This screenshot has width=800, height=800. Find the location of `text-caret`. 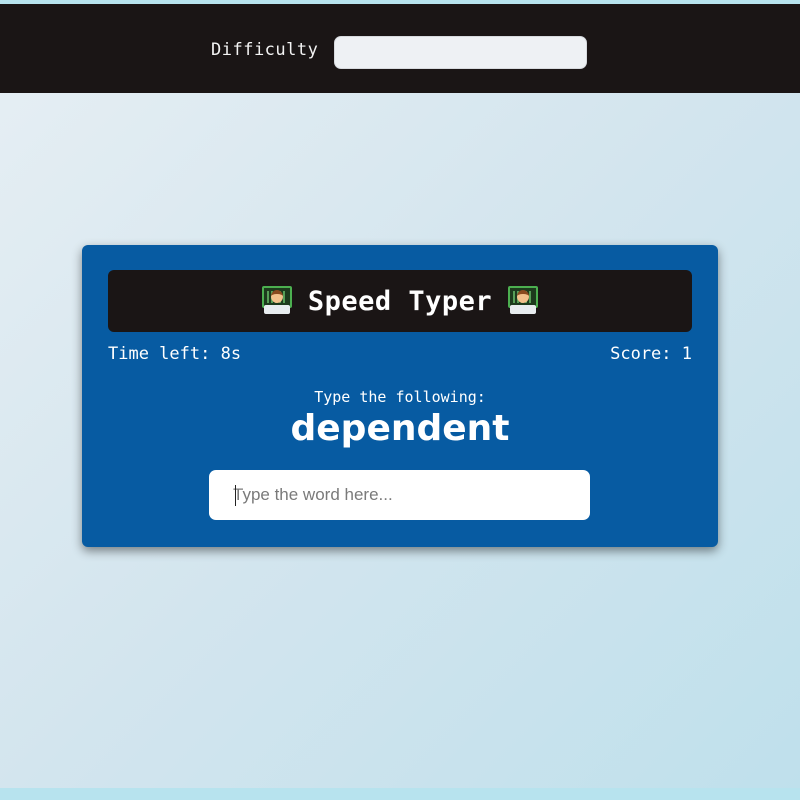

text-caret is located at coordinates (235, 495).